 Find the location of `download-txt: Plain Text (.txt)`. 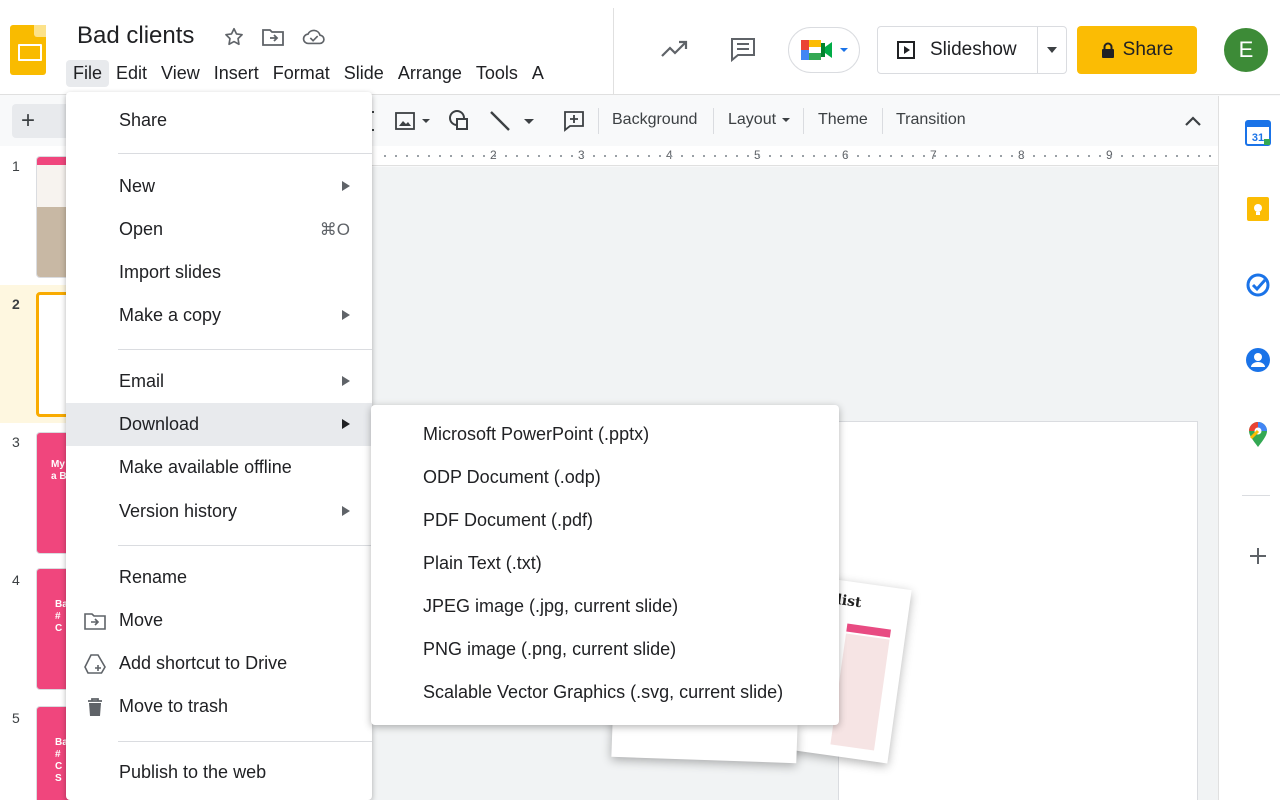

download-txt: Plain Text (.txt) is located at coordinates (605, 563).